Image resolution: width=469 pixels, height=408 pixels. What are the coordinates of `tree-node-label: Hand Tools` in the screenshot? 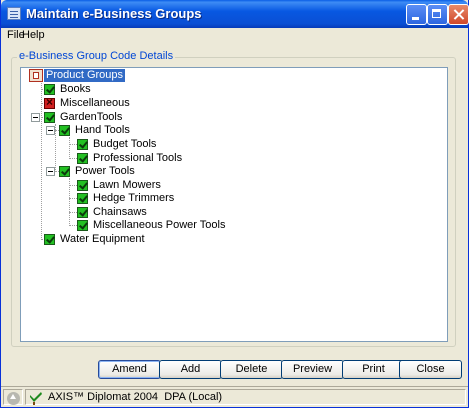 It's located at (102, 130).